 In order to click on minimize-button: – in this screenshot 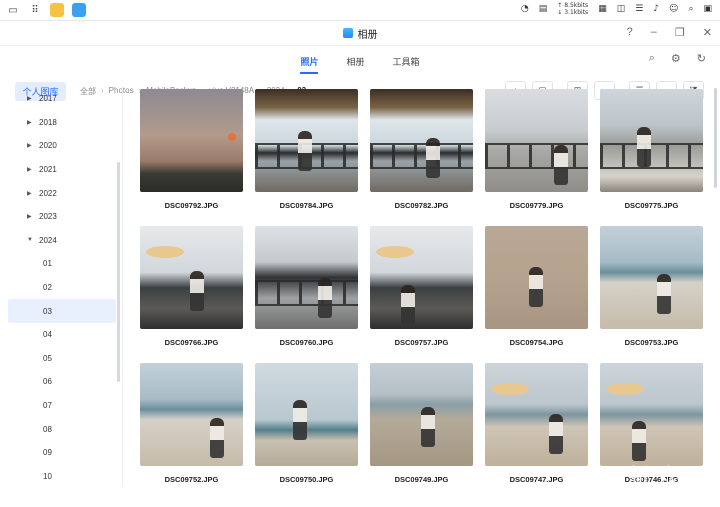, I will do `click(654, 32)`.